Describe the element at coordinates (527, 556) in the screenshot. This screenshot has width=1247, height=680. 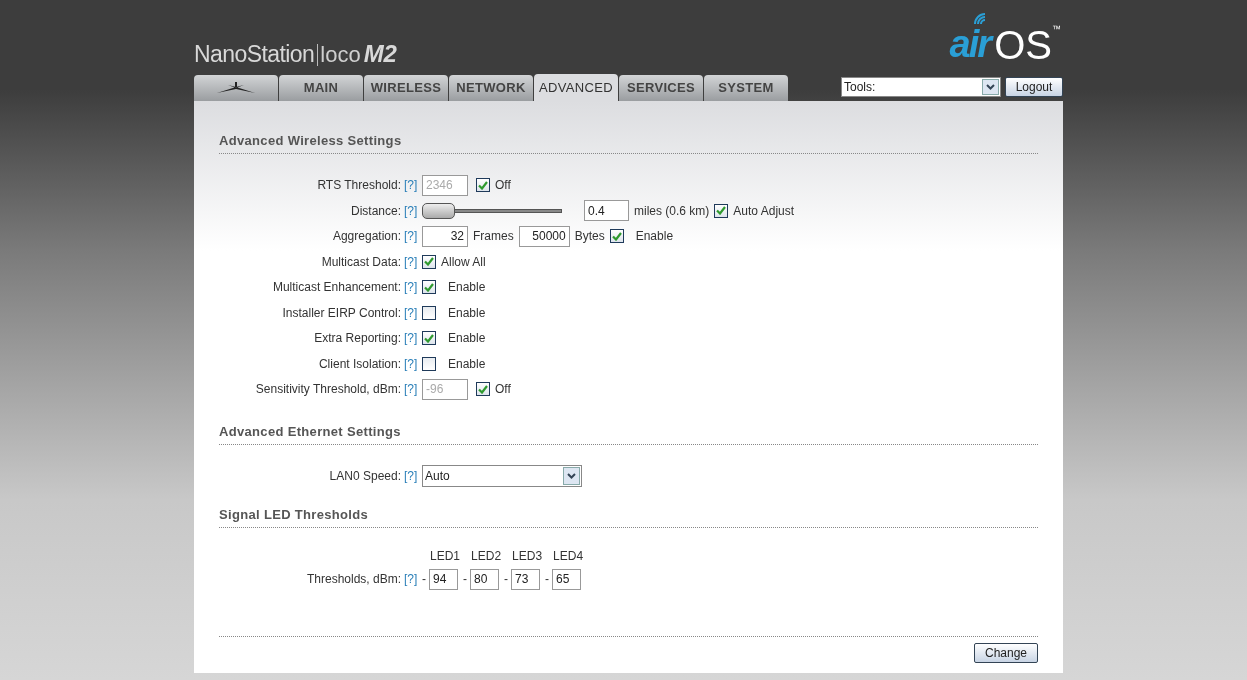
I see `column-header: LED3` at that location.